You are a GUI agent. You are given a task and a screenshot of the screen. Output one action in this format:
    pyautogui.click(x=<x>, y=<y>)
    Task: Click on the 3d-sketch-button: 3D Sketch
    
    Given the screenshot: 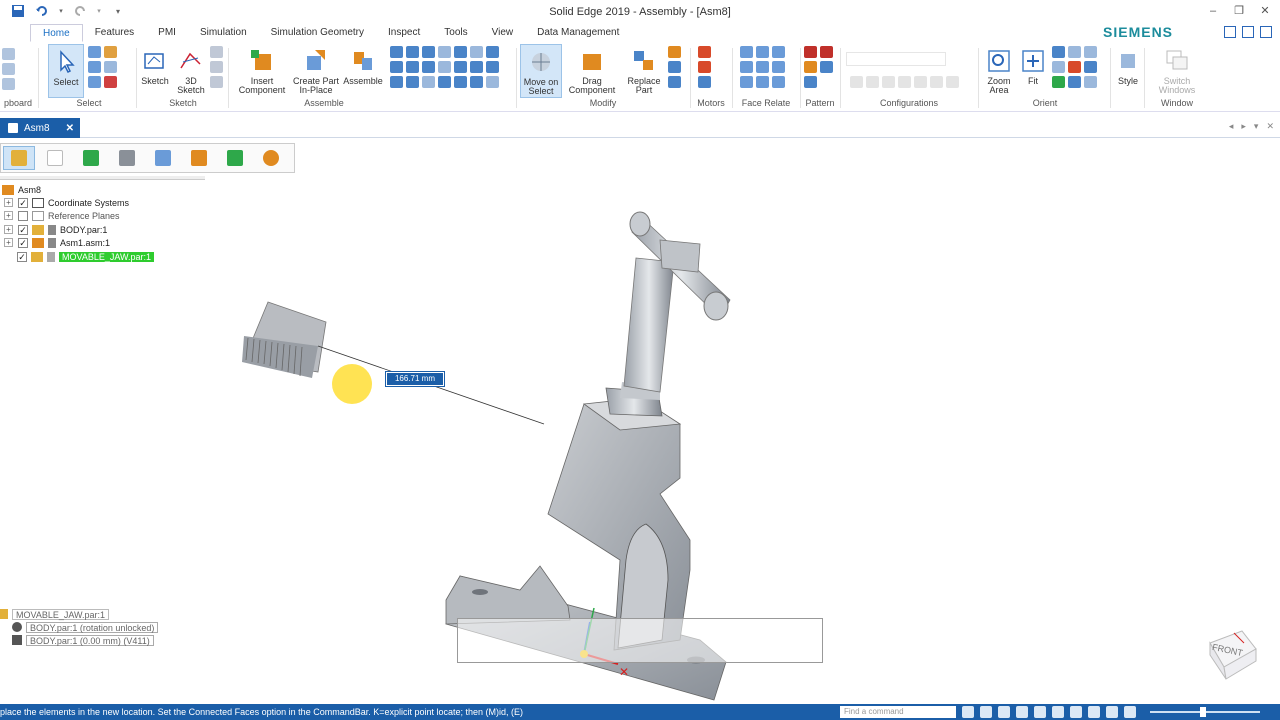 What is the action you would take?
    pyautogui.click(x=191, y=71)
    